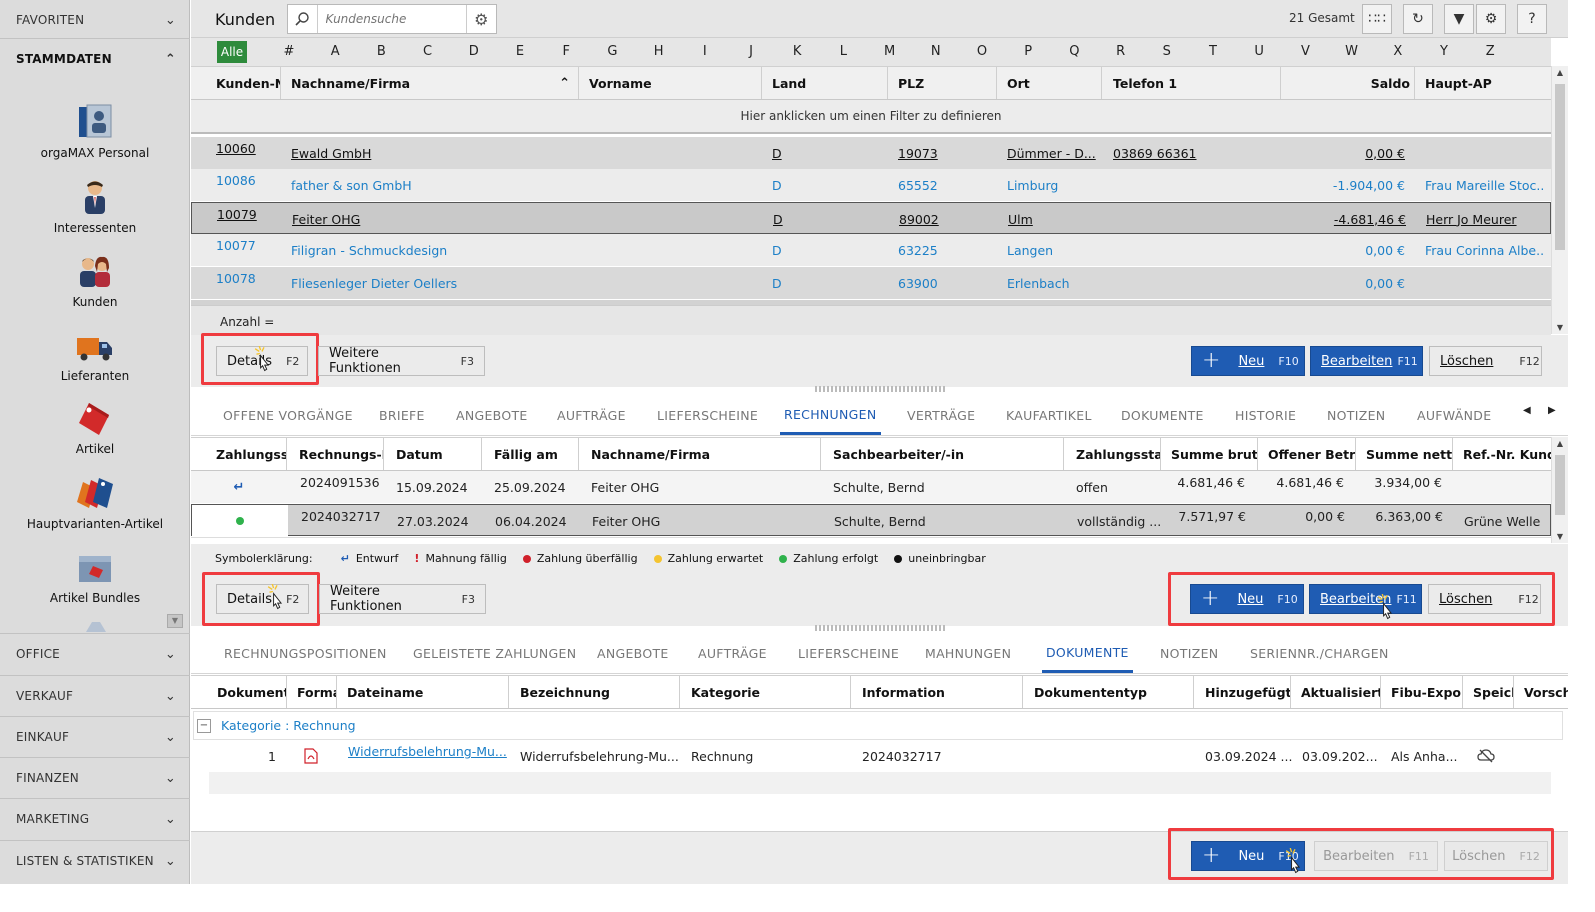 This screenshot has height=912, width=1595. What do you see at coordinates (95, 737) in the screenshot?
I see `sidebar-section-einkauf: EINKAUF ⌄` at bounding box center [95, 737].